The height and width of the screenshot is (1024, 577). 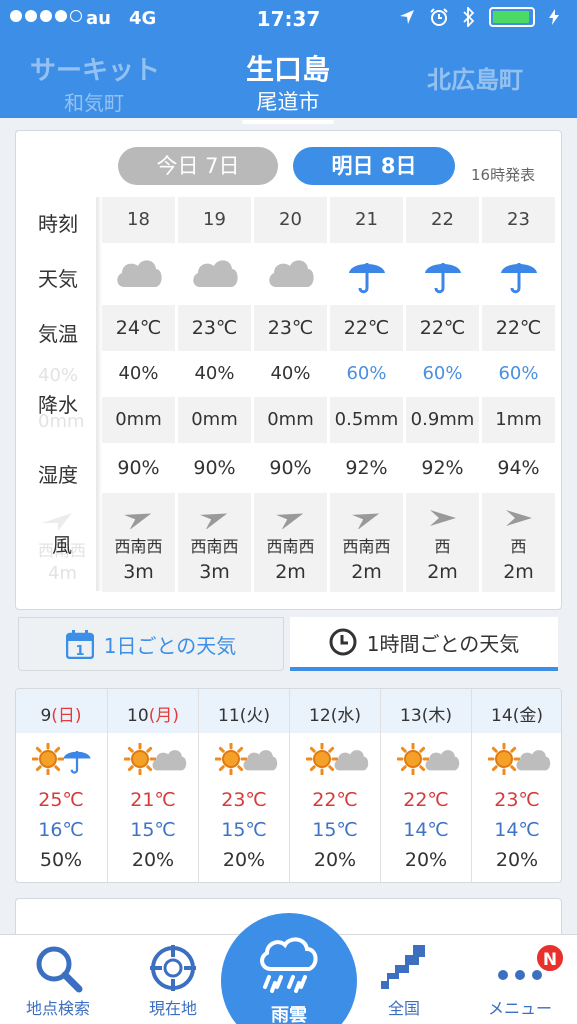 What do you see at coordinates (366, 394) in the screenshot?
I see `hourly-column: 21 22℃ 60% 0.5mm 92% 西南西 2m` at bounding box center [366, 394].